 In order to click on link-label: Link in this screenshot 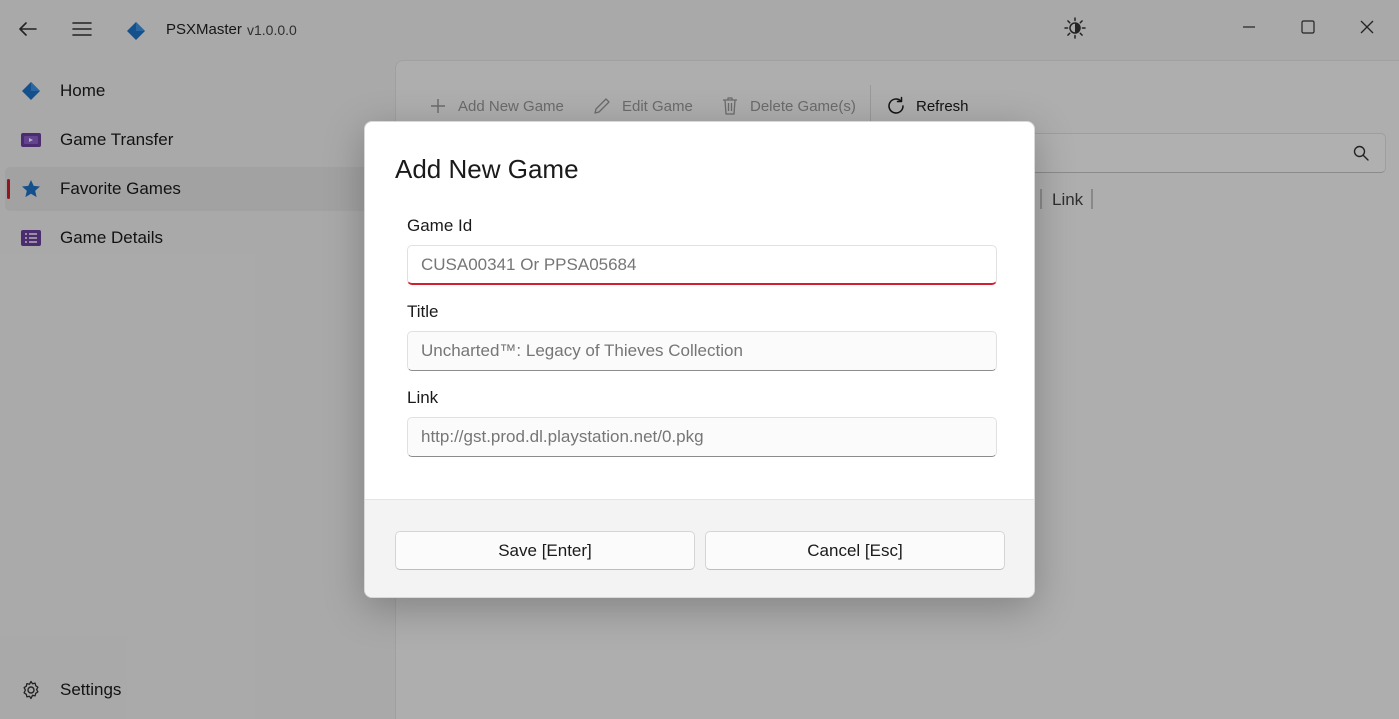, I will do `click(423, 397)`.